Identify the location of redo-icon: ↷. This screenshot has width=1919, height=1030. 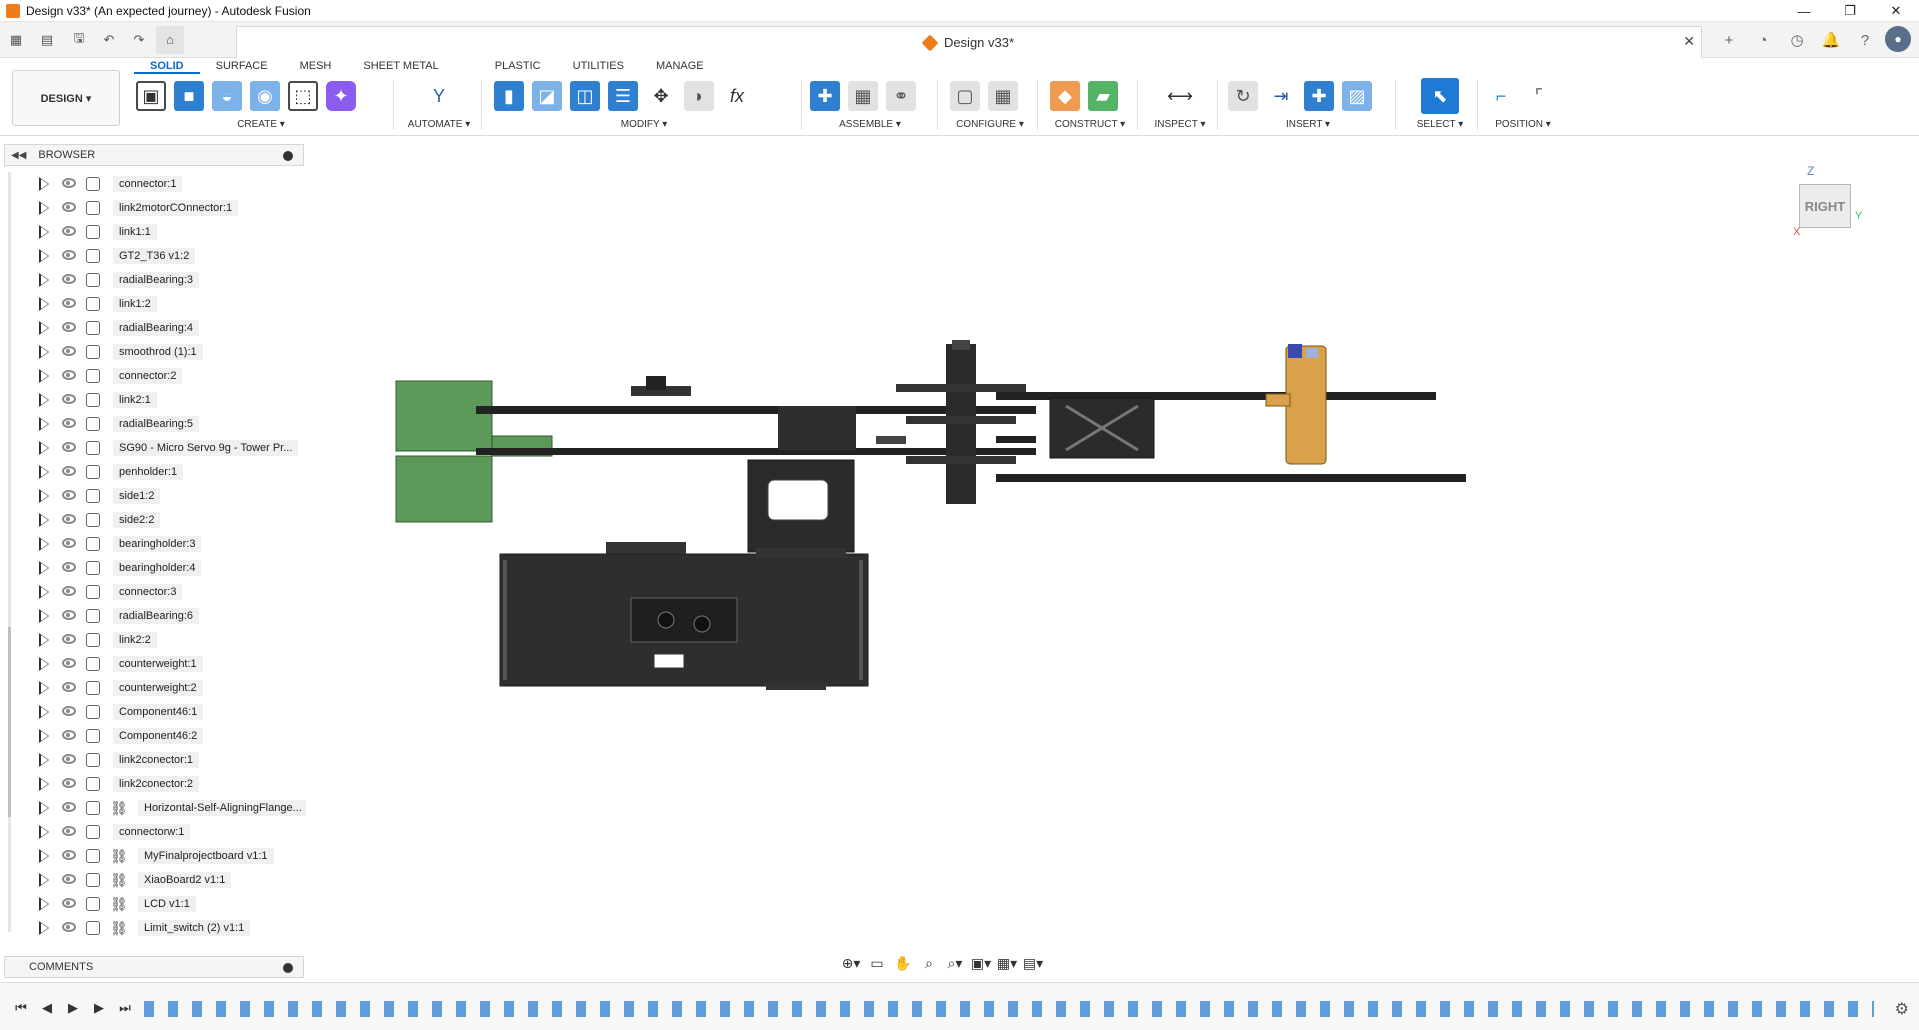
(139, 40).